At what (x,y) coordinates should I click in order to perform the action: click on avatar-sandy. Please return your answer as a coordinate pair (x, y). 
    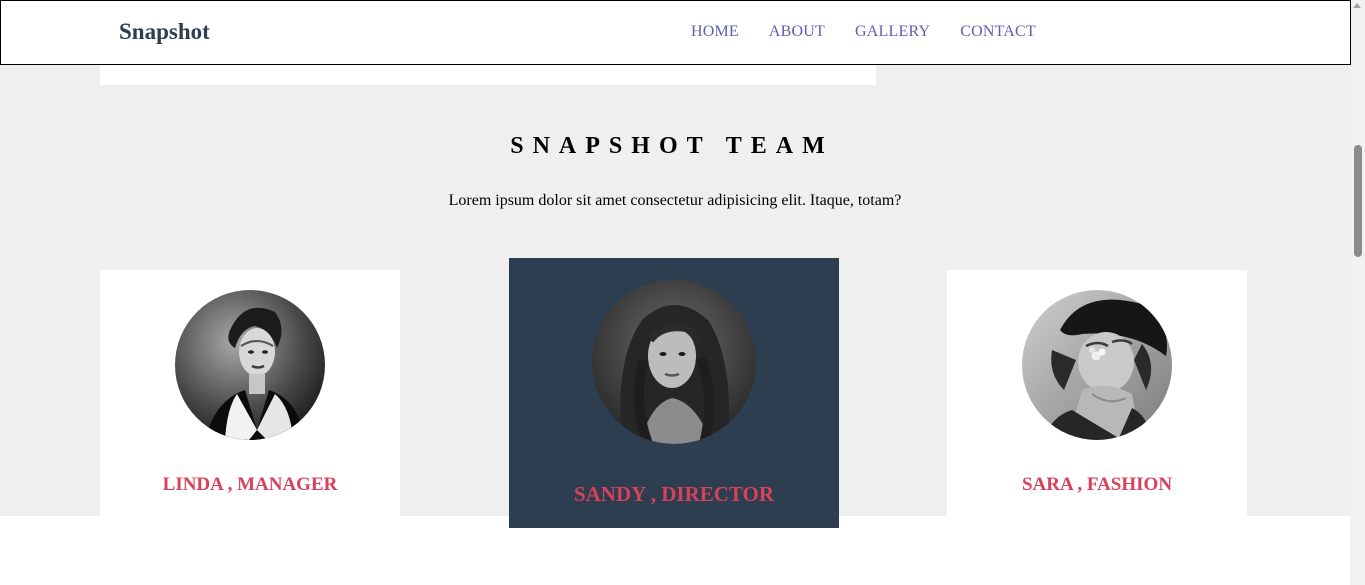
    Looking at the image, I should click on (674, 362).